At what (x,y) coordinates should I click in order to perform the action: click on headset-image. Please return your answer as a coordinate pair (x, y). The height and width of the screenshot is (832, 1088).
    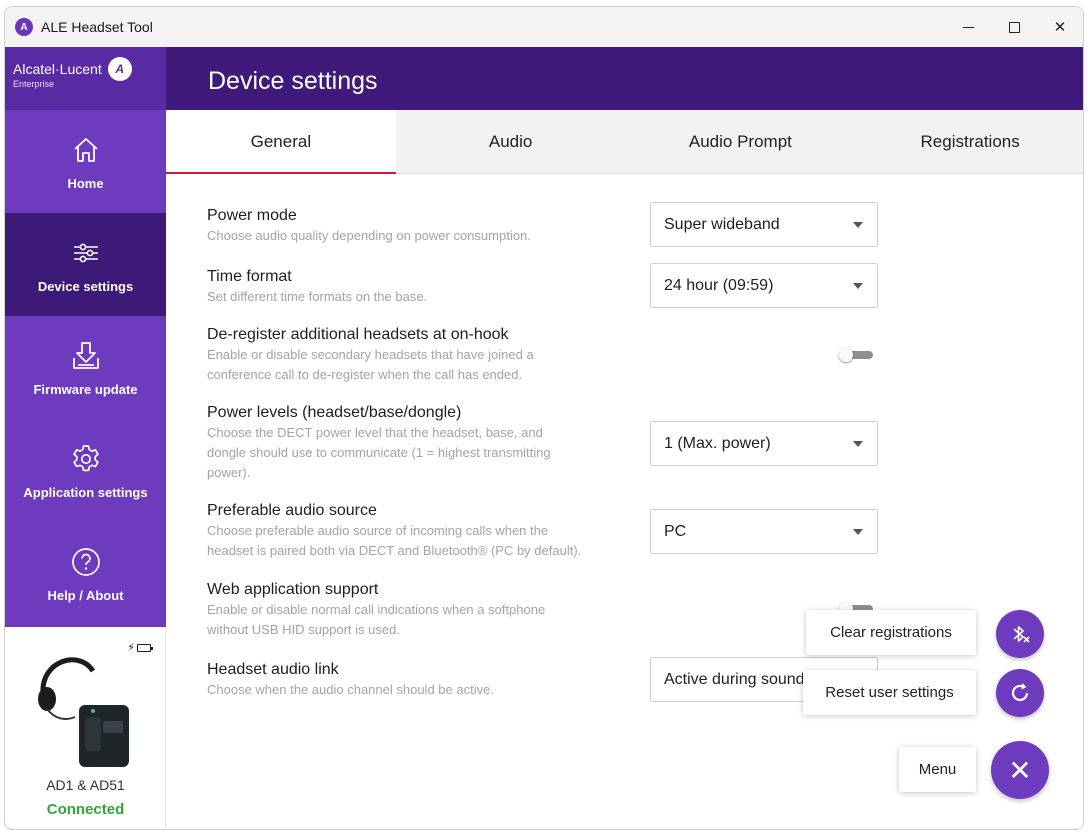
    Looking at the image, I should click on (83, 712).